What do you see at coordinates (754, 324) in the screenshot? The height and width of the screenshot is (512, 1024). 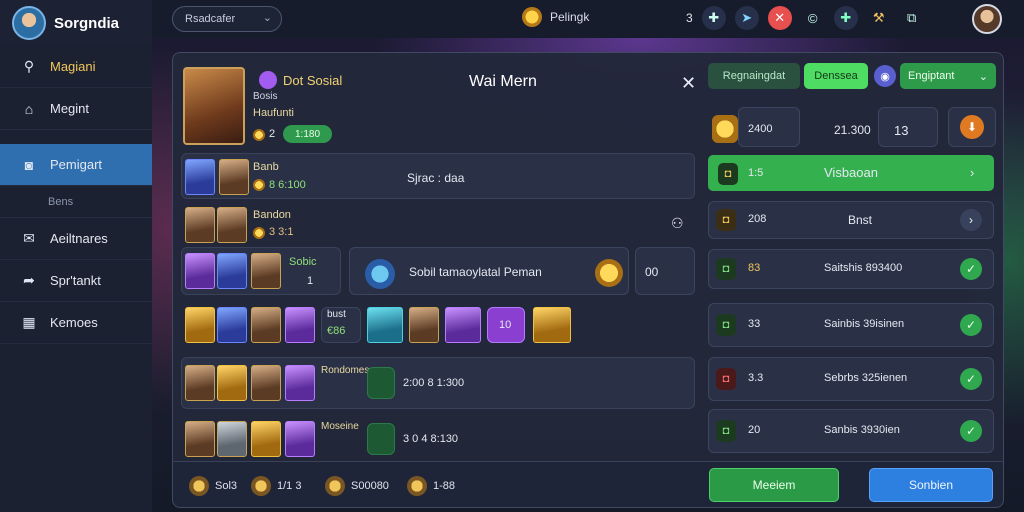 I see `right-row-num: 33` at bounding box center [754, 324].